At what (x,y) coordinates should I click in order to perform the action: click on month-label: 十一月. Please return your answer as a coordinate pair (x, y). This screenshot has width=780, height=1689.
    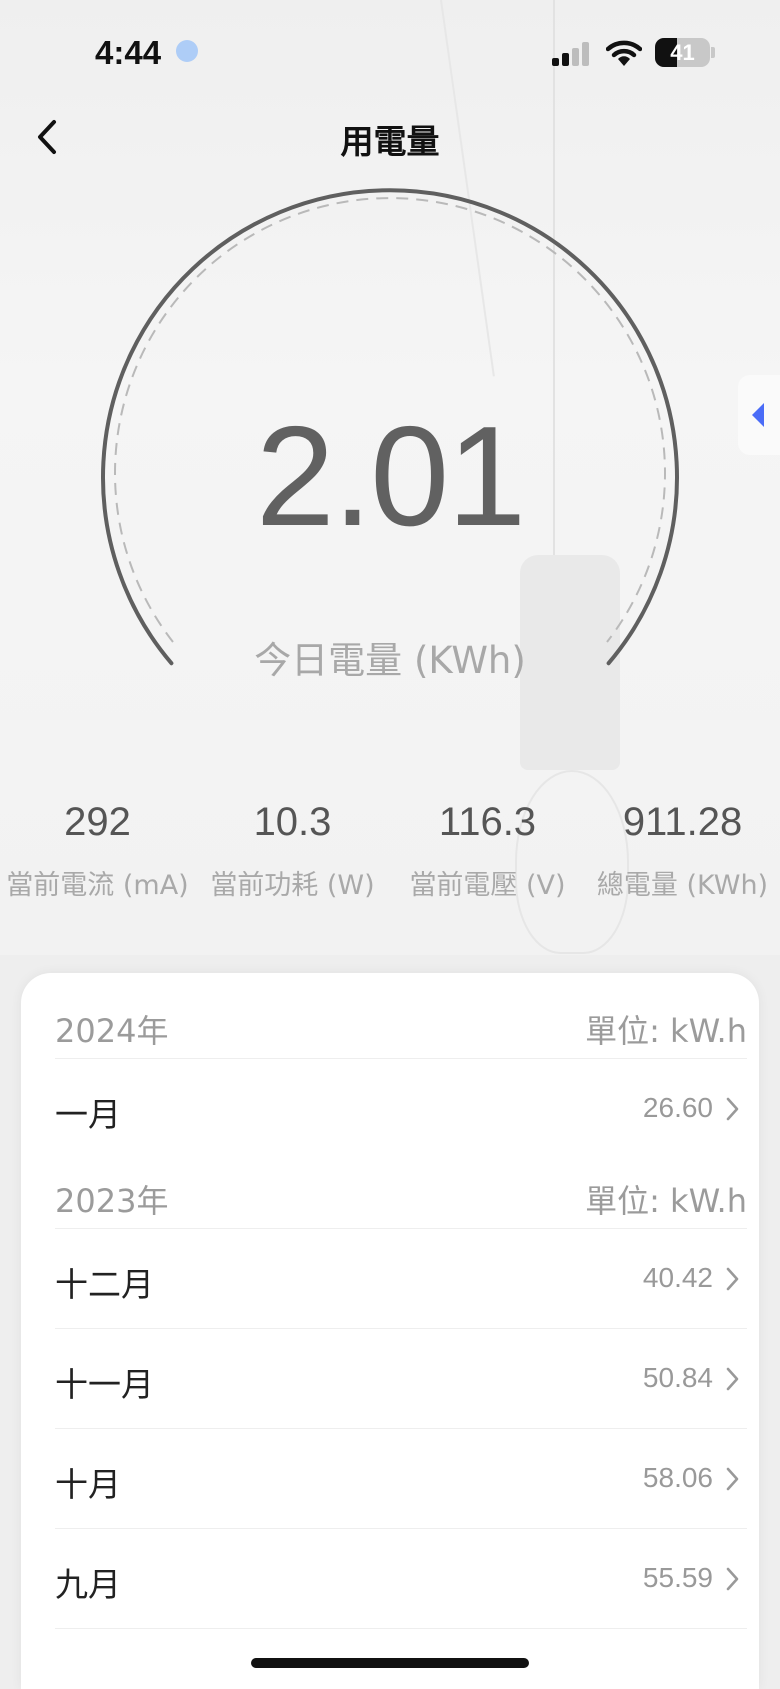
    Looking at the image, I should click on (104, 1384).